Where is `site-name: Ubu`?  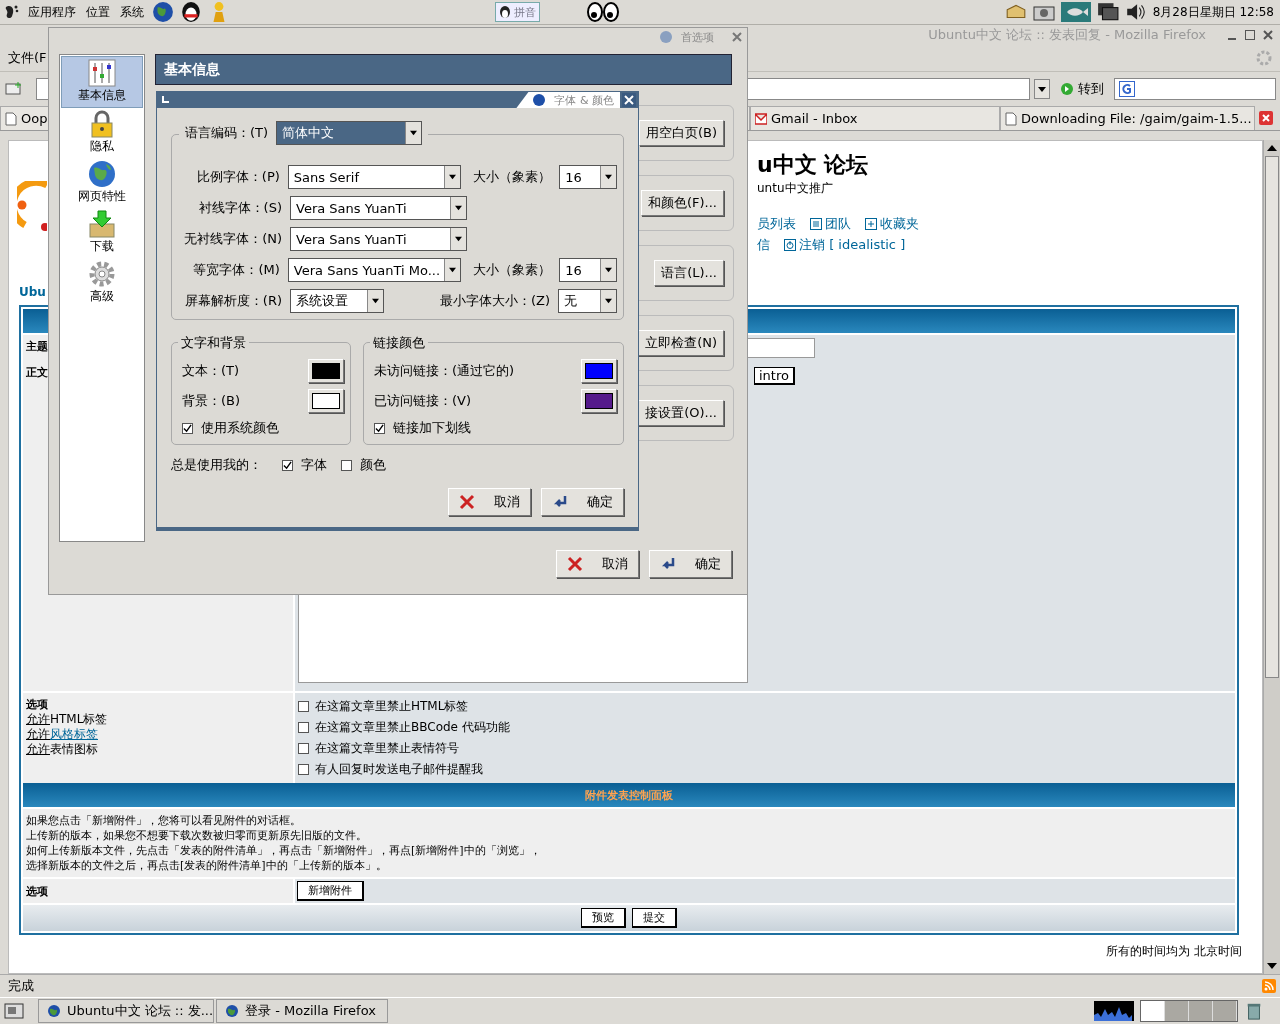
site-name: Ubu is located at coordinates (32, 293).